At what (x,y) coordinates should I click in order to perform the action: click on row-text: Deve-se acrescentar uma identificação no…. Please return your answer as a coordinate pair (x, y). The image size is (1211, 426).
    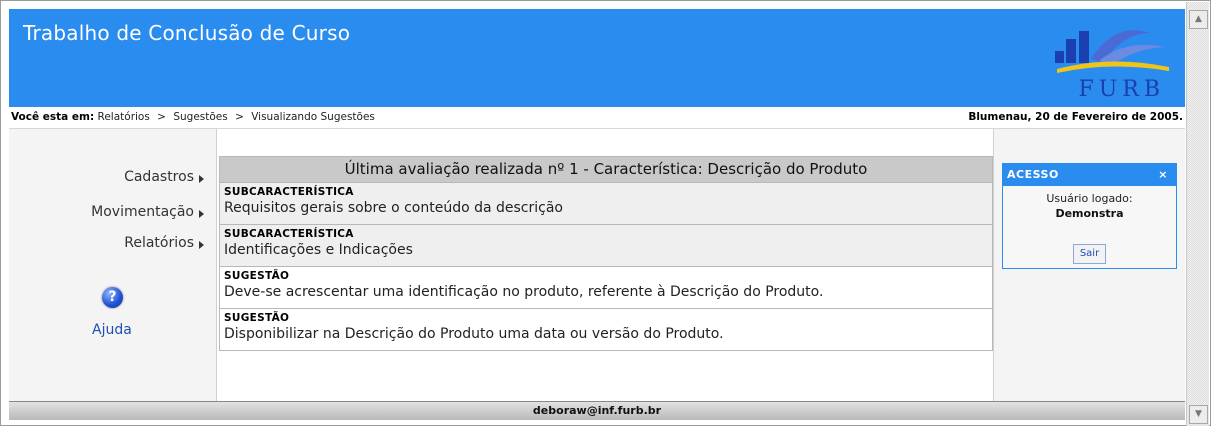
    Looking at the image, I should click on (524, 292).